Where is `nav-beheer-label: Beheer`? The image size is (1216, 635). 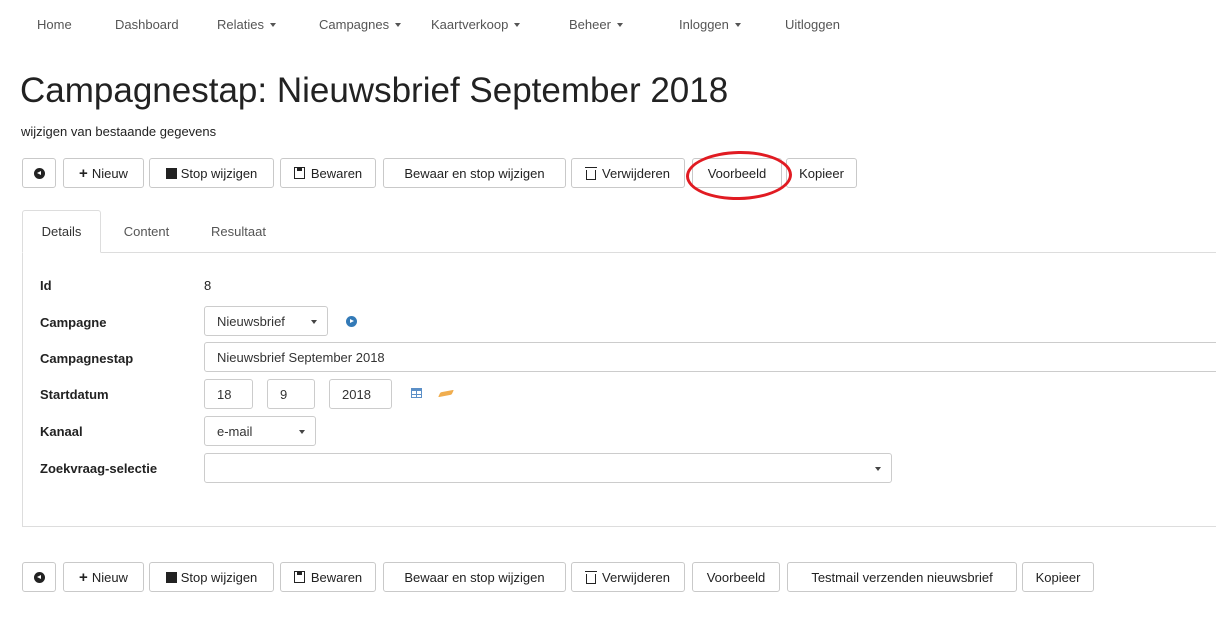 nav-beheer-label: Beheer is located at coordinates (590, 24).